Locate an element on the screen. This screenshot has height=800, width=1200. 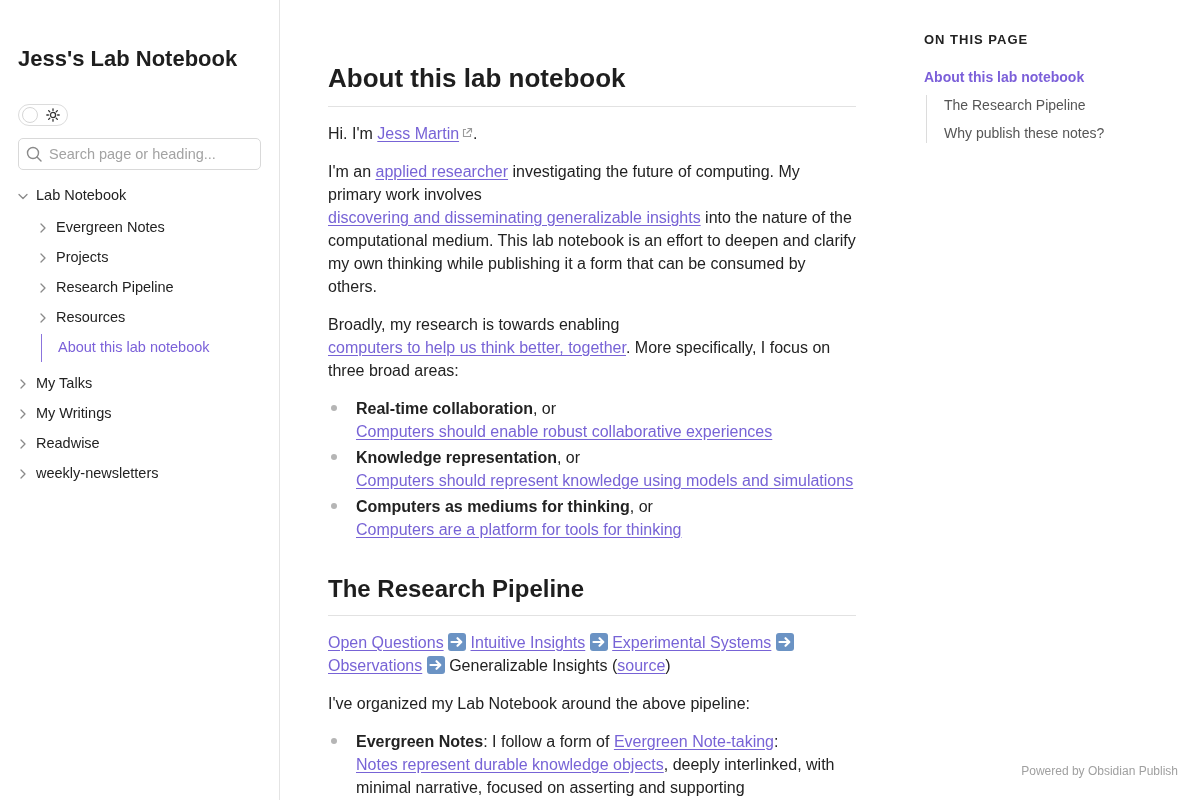
text-link: Notes represent durable knowledge objects is located at coordinates (510, 764).